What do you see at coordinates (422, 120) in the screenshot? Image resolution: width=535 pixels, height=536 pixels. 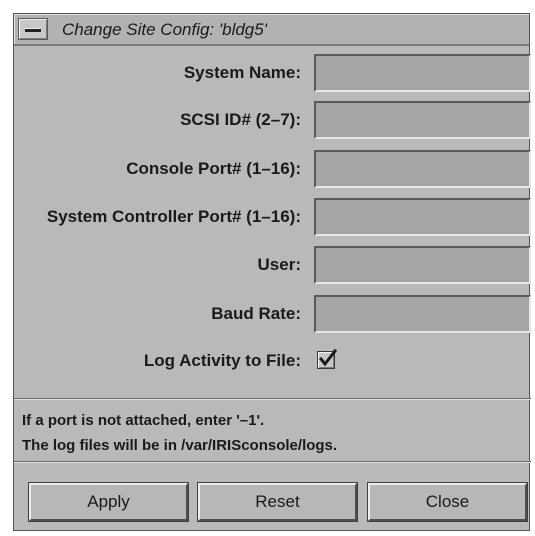 I see `scsi-id-field` at bounding box center [422, 120].